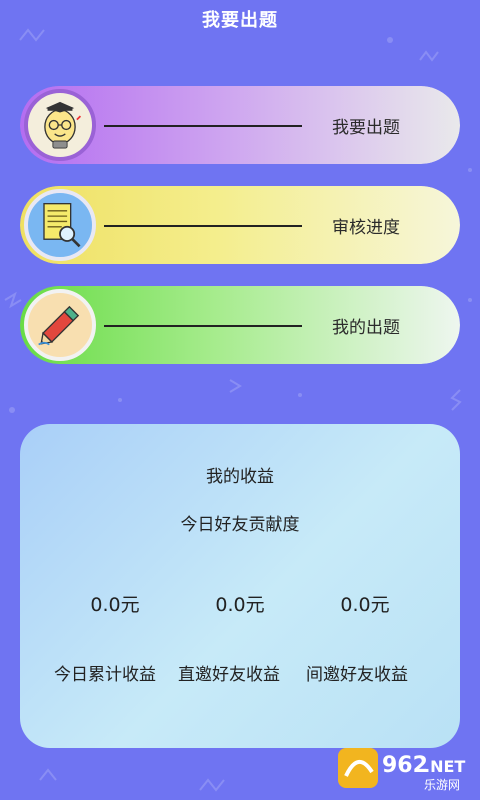 The height and width of the screenshot is (800, 480). I want to click on menu-item-label: 我要出题, so click(366, 127).